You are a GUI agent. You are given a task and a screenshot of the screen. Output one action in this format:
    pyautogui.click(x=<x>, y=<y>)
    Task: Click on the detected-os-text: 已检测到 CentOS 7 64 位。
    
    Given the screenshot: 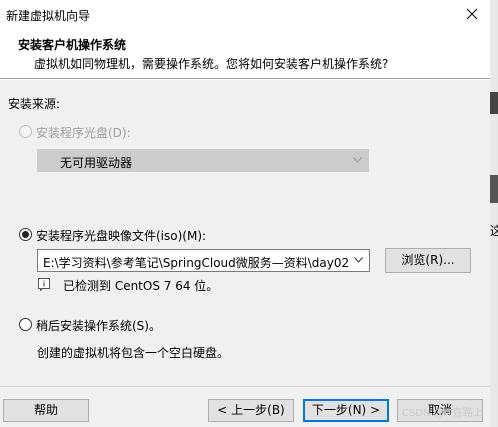 What is the action you would take?
    pyautogui.click(x=141, y=286)
    